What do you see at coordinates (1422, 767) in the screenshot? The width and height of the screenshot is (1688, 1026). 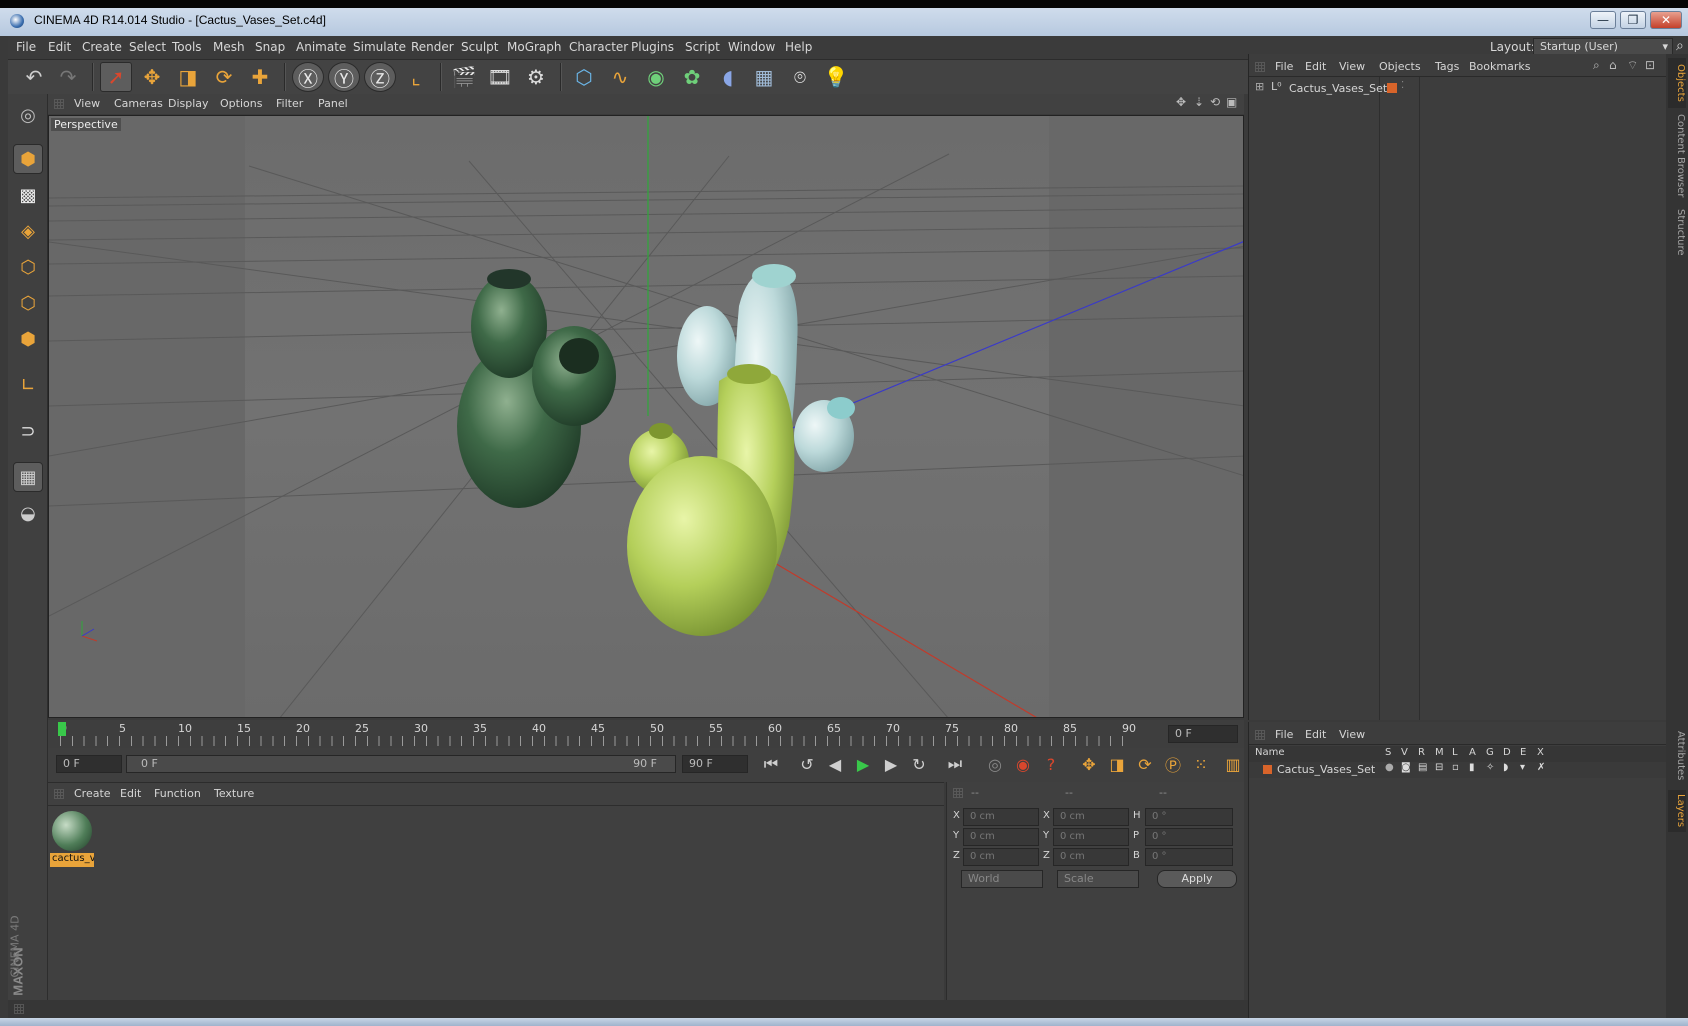 I see `render-toggle-icon: ▤` at bounding box center [1422, 767].